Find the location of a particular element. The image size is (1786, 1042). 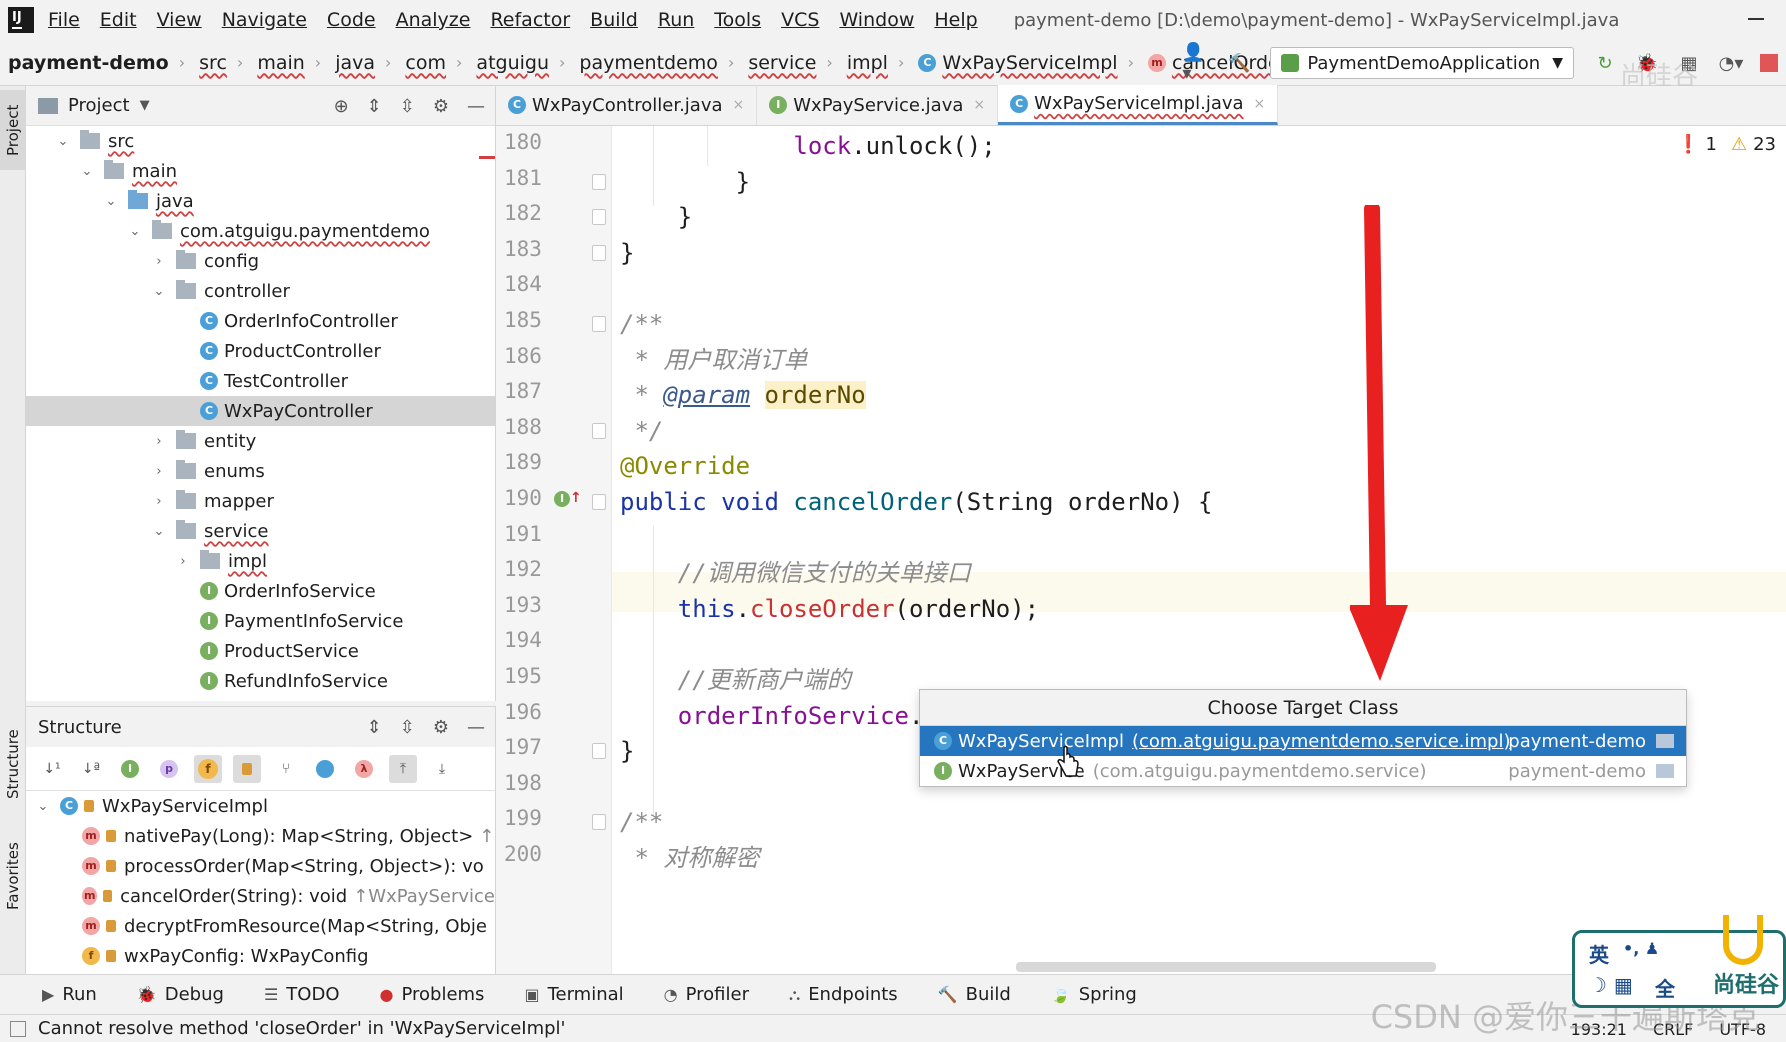

tree-item-com-atguigu-paymentdemo: ⌄ com.atguigu.paymentdemo is located at coordinates (260, 231).